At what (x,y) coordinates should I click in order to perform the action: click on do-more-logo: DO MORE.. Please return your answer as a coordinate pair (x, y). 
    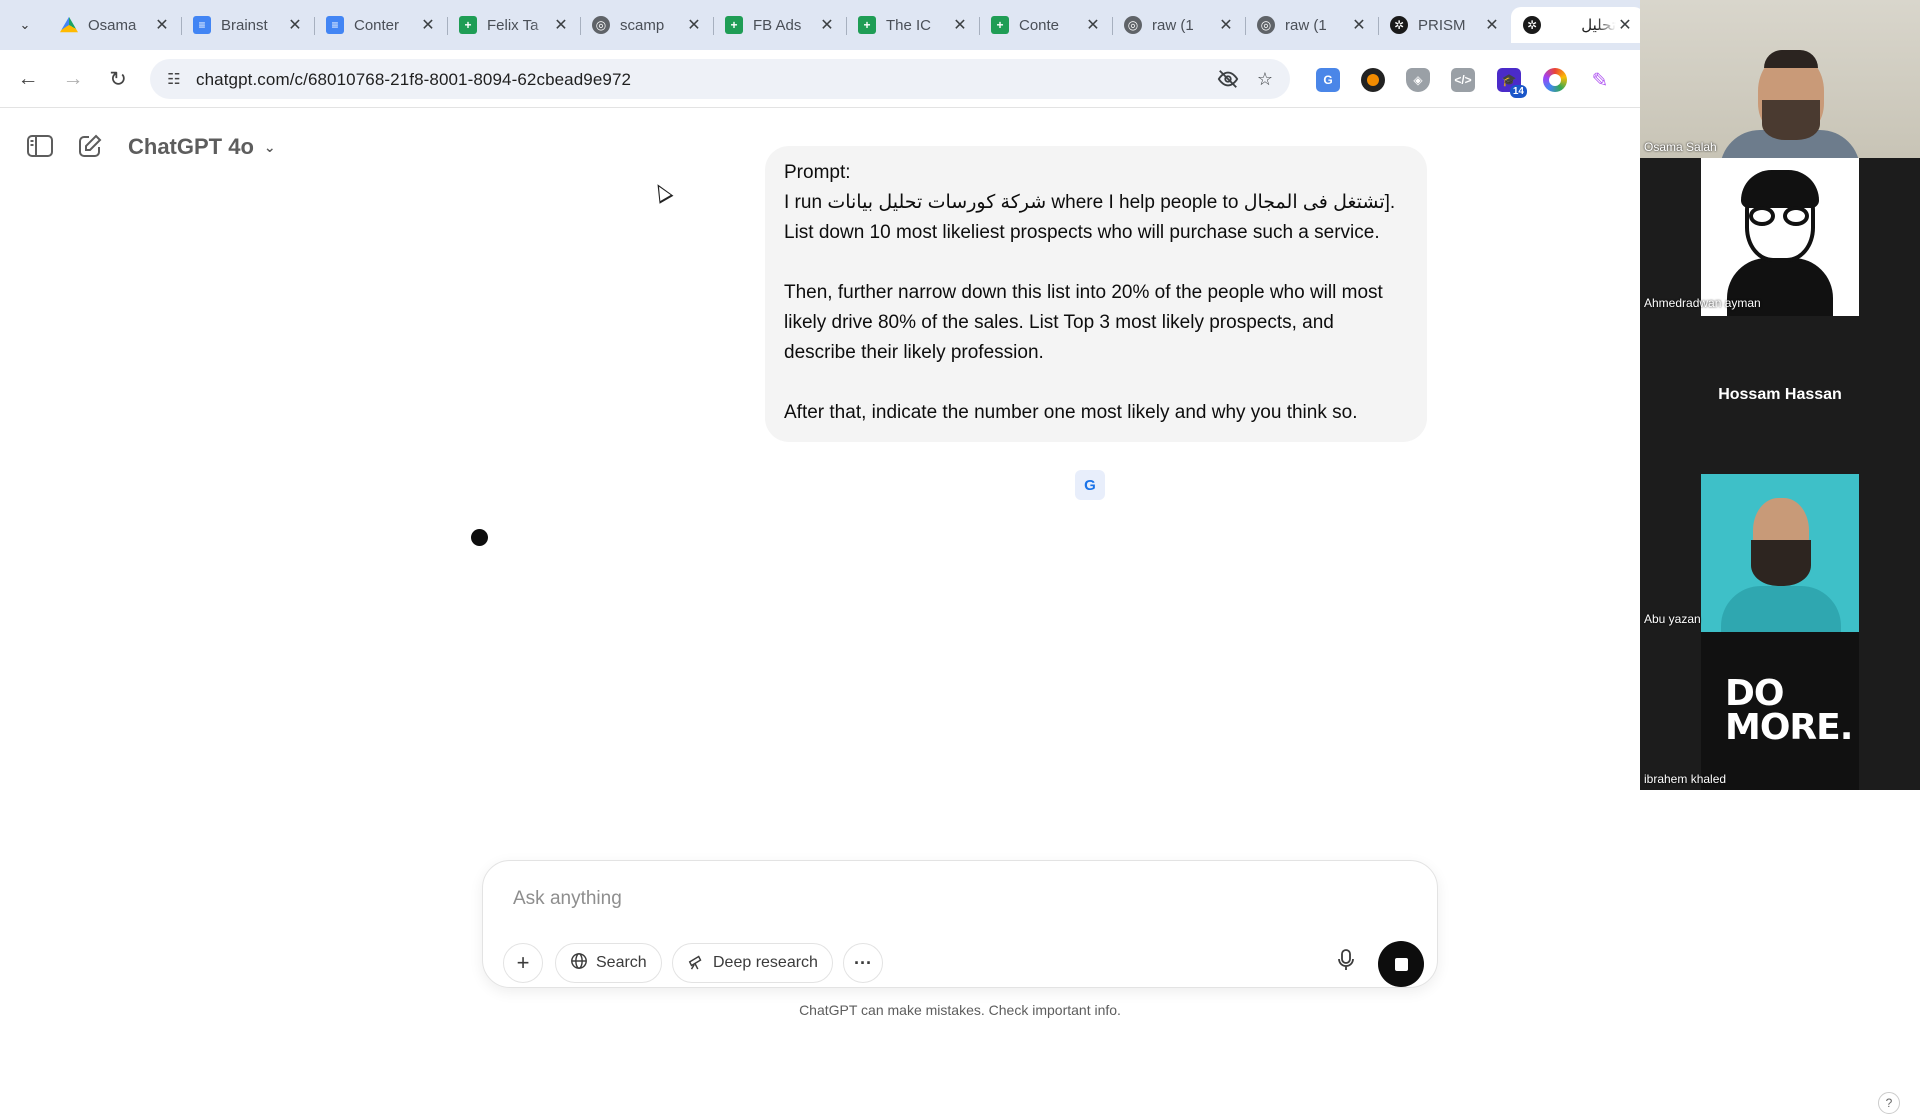
    Looking at the image, I should click on (1789, 710).